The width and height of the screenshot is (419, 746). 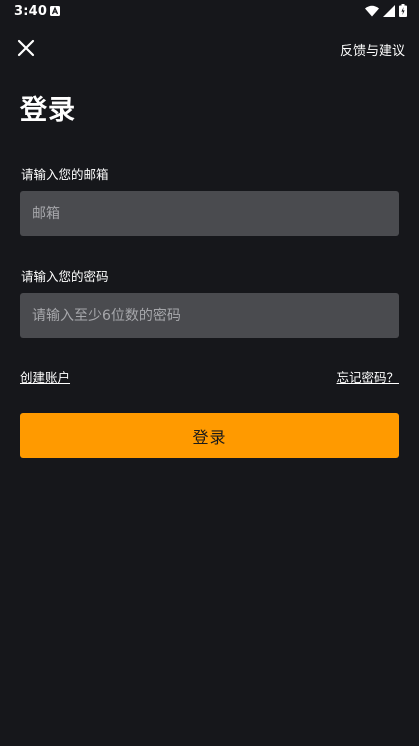 I want to click on create-account-link: 创建账户, so click(x=45, y=376).